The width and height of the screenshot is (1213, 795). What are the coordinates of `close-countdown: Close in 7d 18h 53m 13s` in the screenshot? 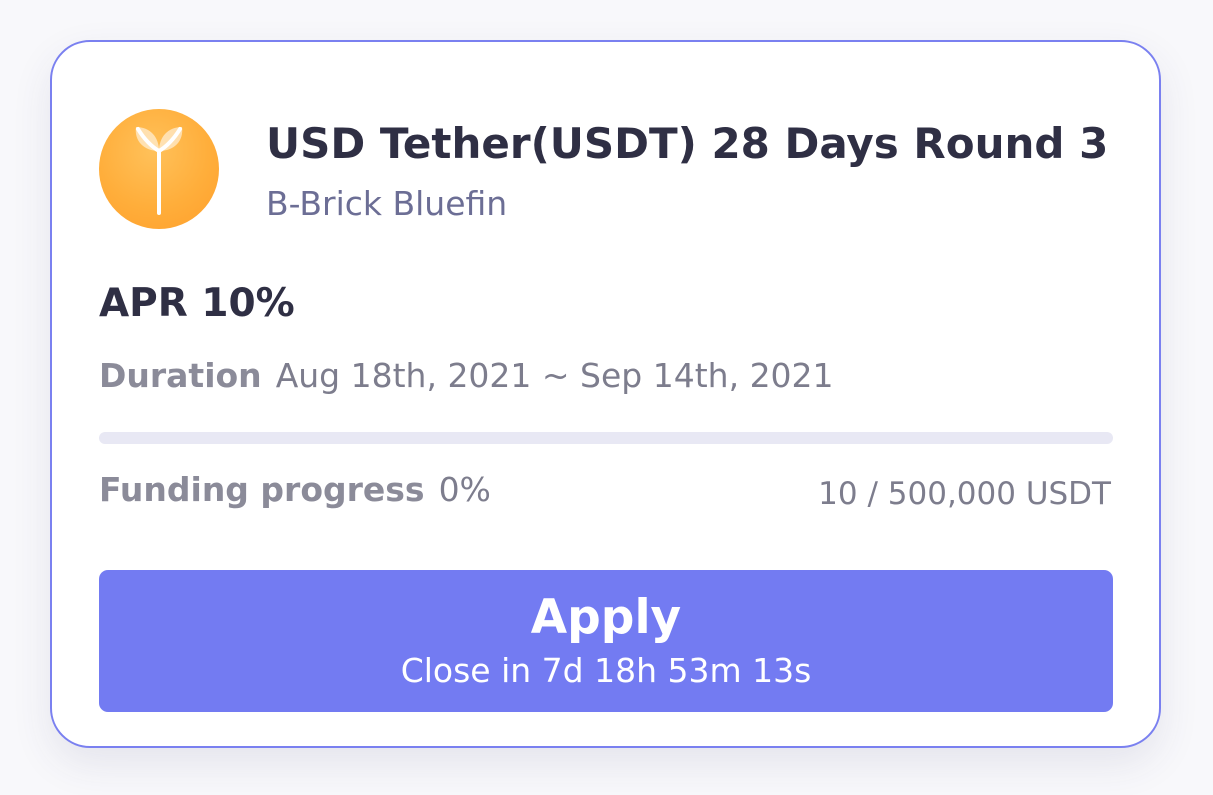 It's located at (606, 670).